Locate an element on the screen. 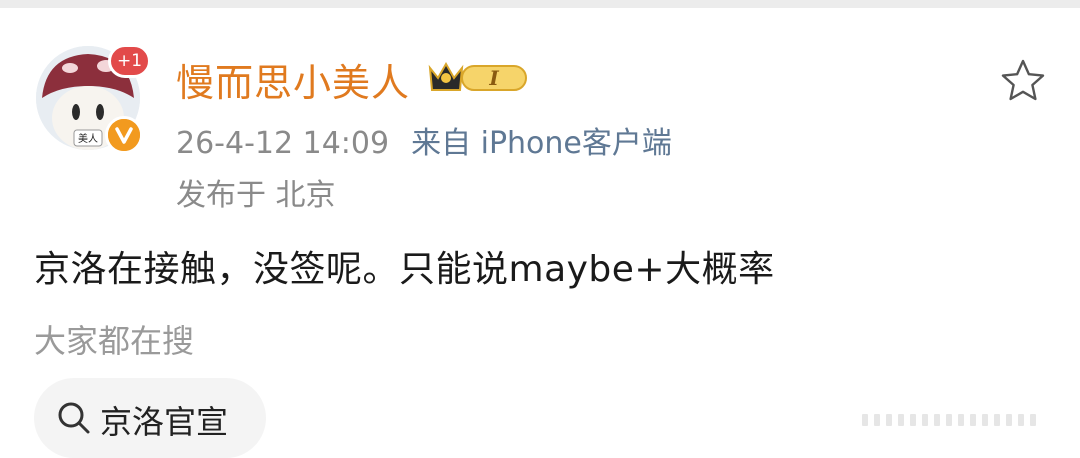 This screenshot has width=1080, height=458. post-meta: 26-4-12 14:09 来自 iPhone客户端 is located at coordinates (424, 140).